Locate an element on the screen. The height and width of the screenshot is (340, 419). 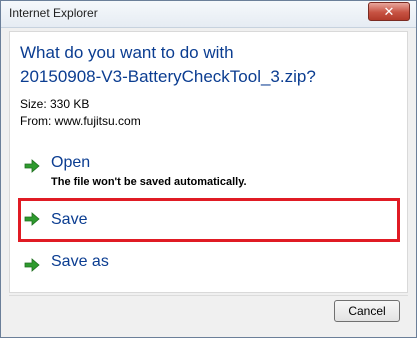
save-as-option: Save as is located at coordinates (209, 265).